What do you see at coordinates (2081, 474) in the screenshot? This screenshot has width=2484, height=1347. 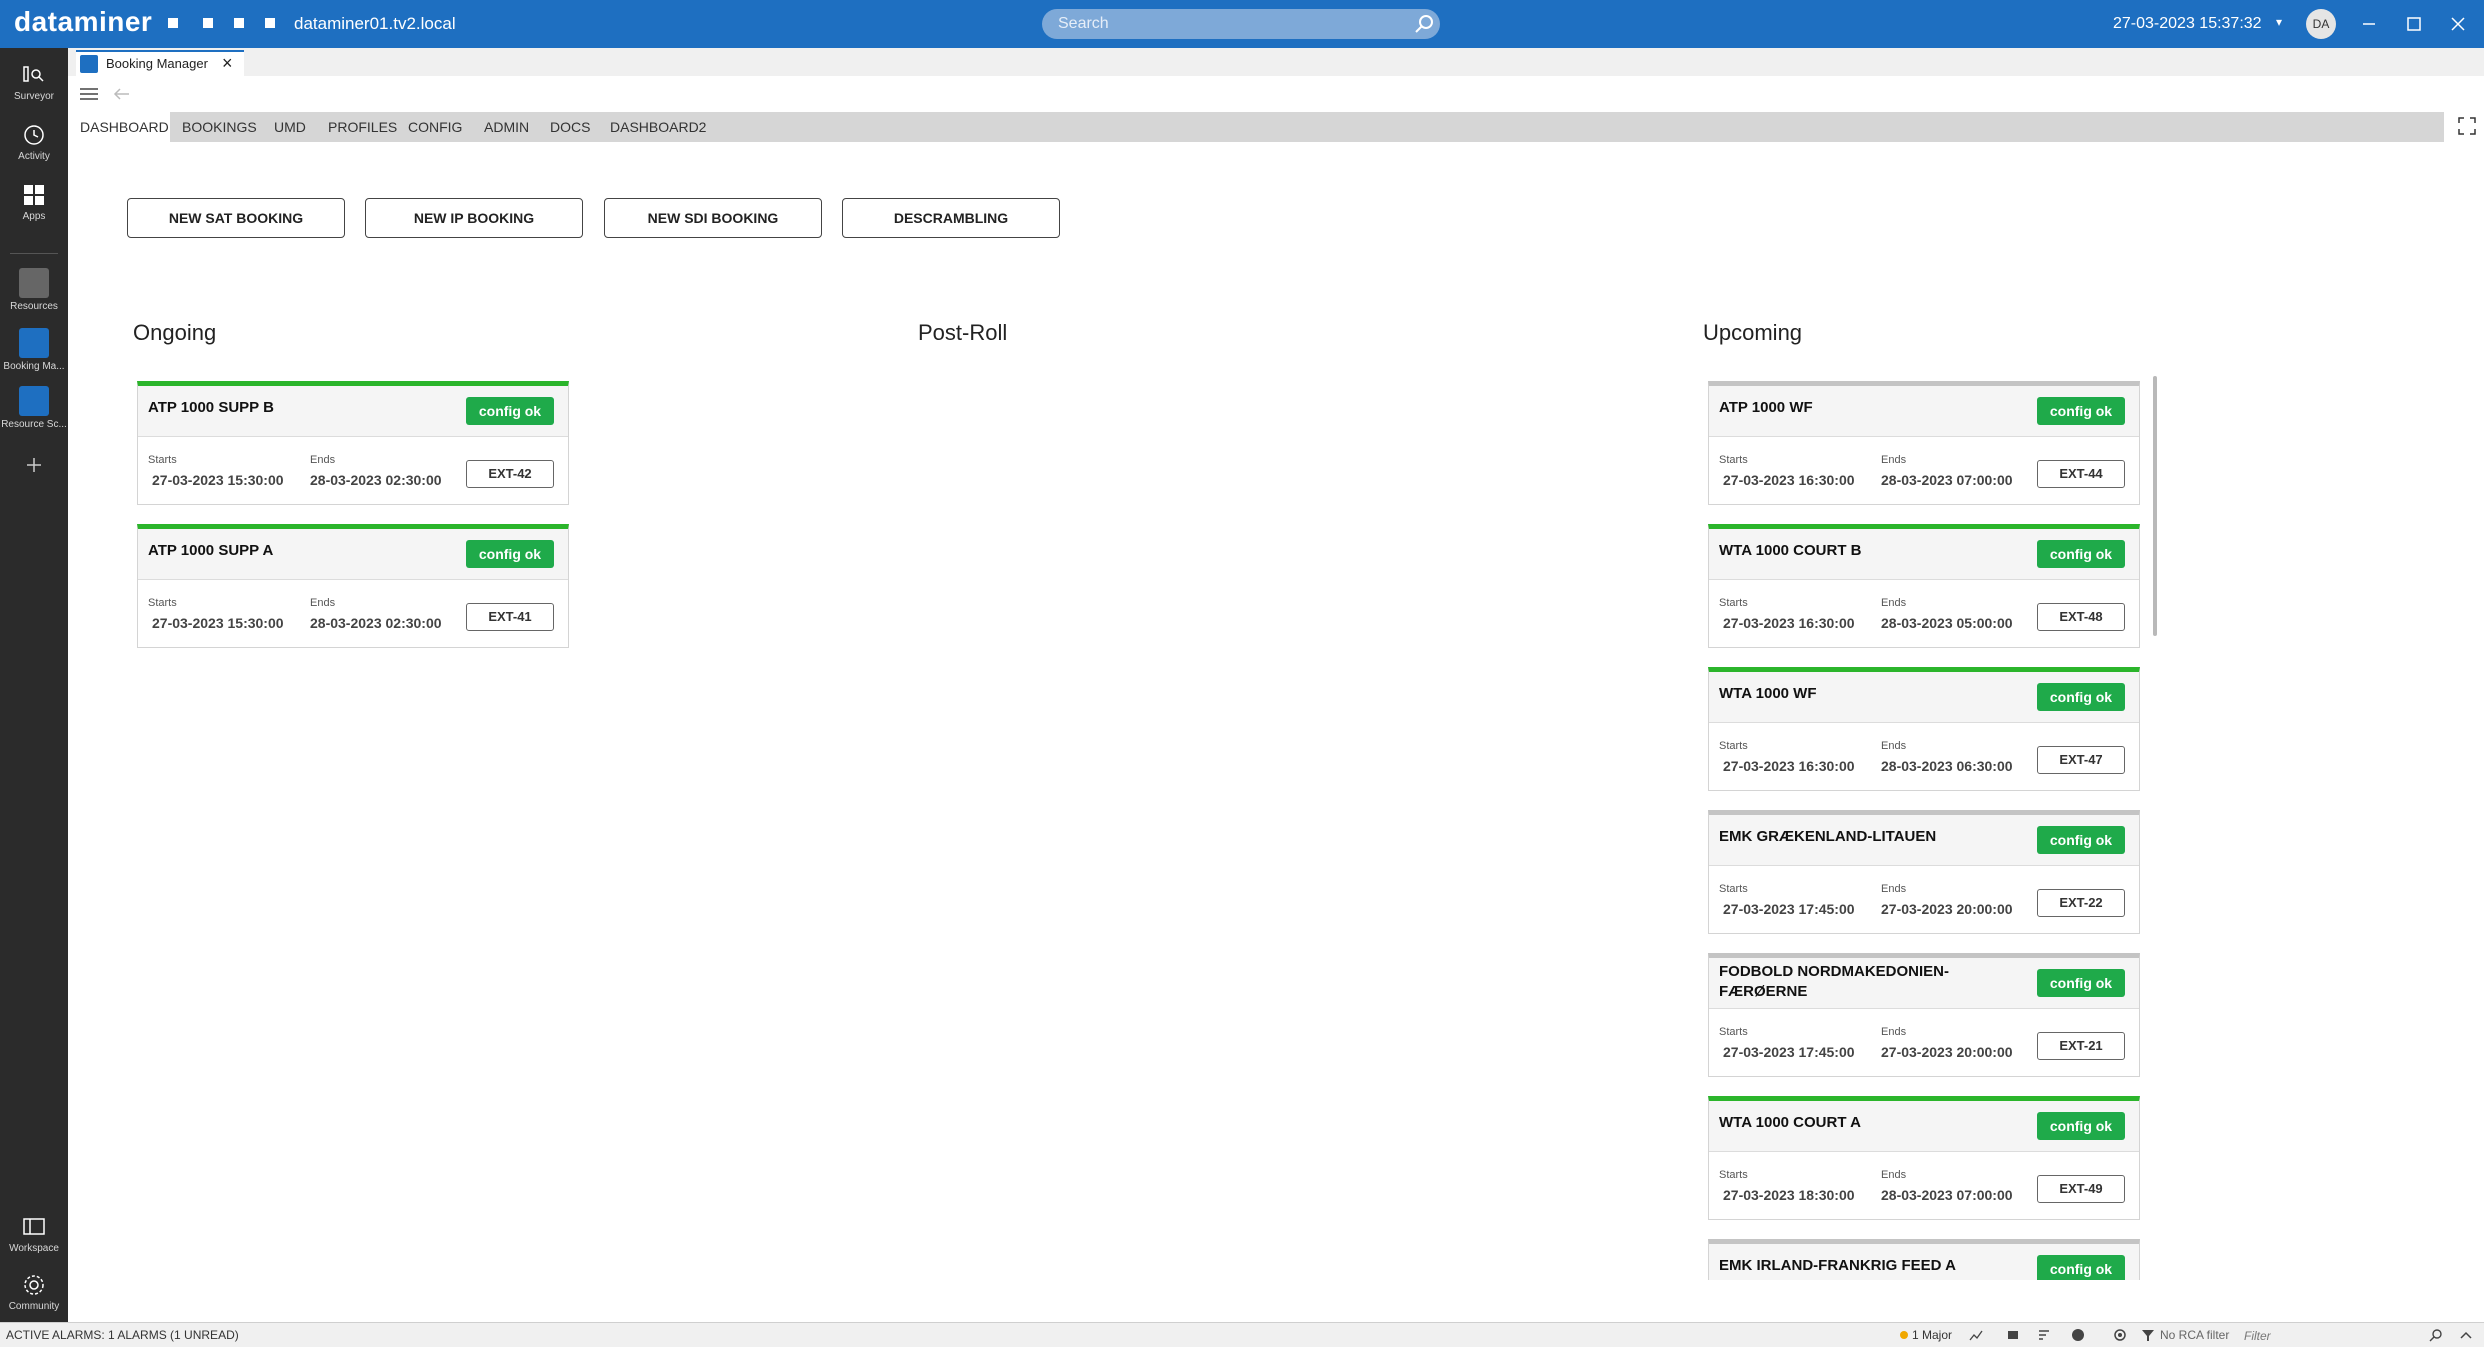 I see `ext-button: EXT-44` at bounding box center [2081, 474].